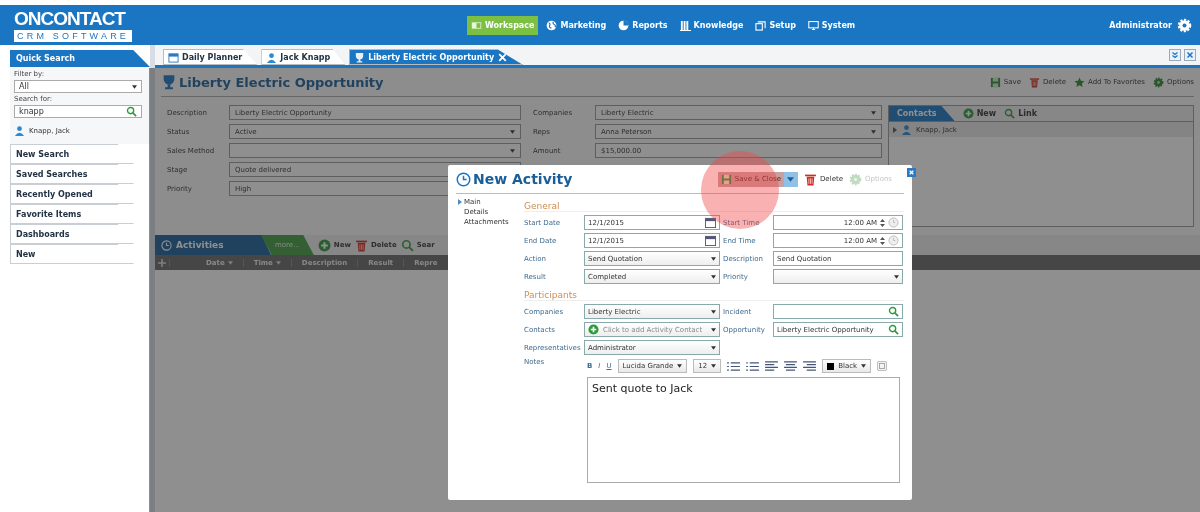  I want to click on logo: ONCONTACT CRM SOFTWARE, so click(73, 25).